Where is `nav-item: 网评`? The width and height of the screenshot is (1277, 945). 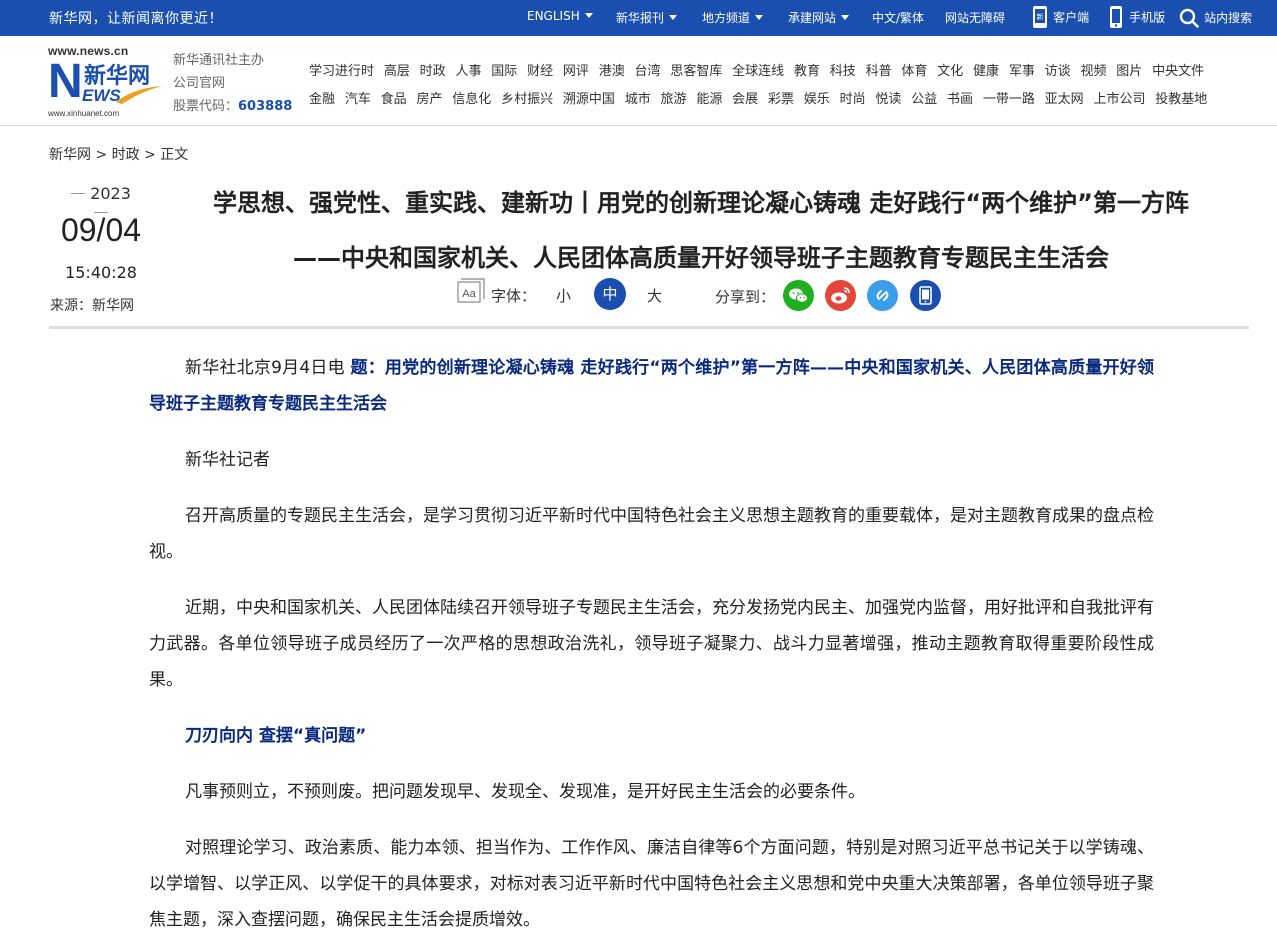 nav-item: 网评 is located at coordinates (576, 71).